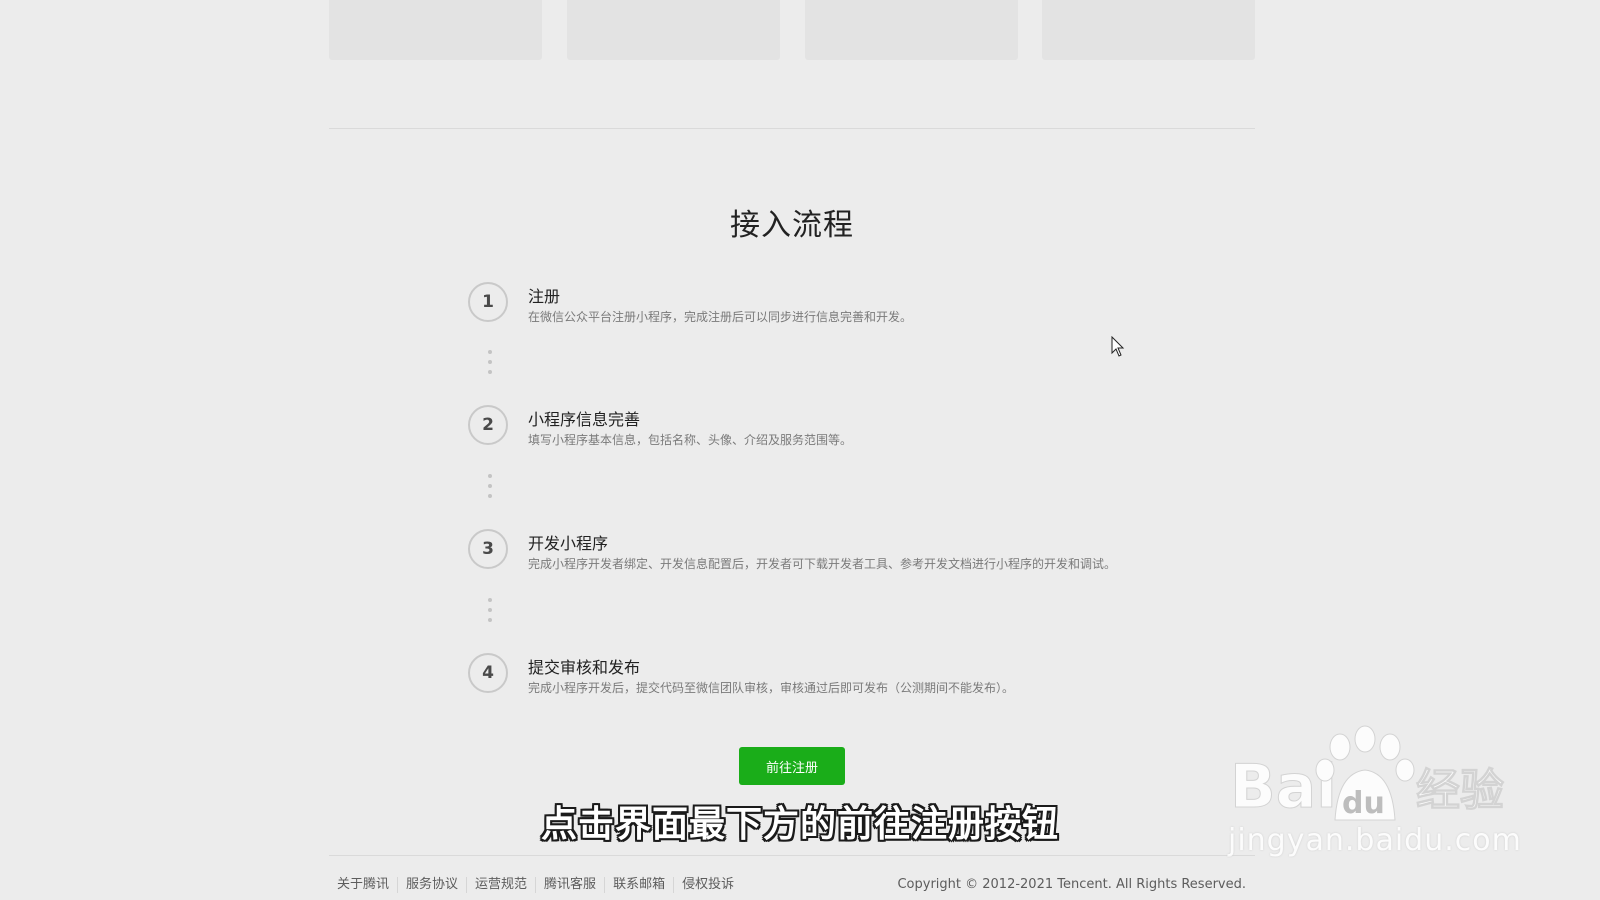 Image resolution: width=1600 pixels, height=900 pixels. I want to click on section-divider-top, so click(792, 128).